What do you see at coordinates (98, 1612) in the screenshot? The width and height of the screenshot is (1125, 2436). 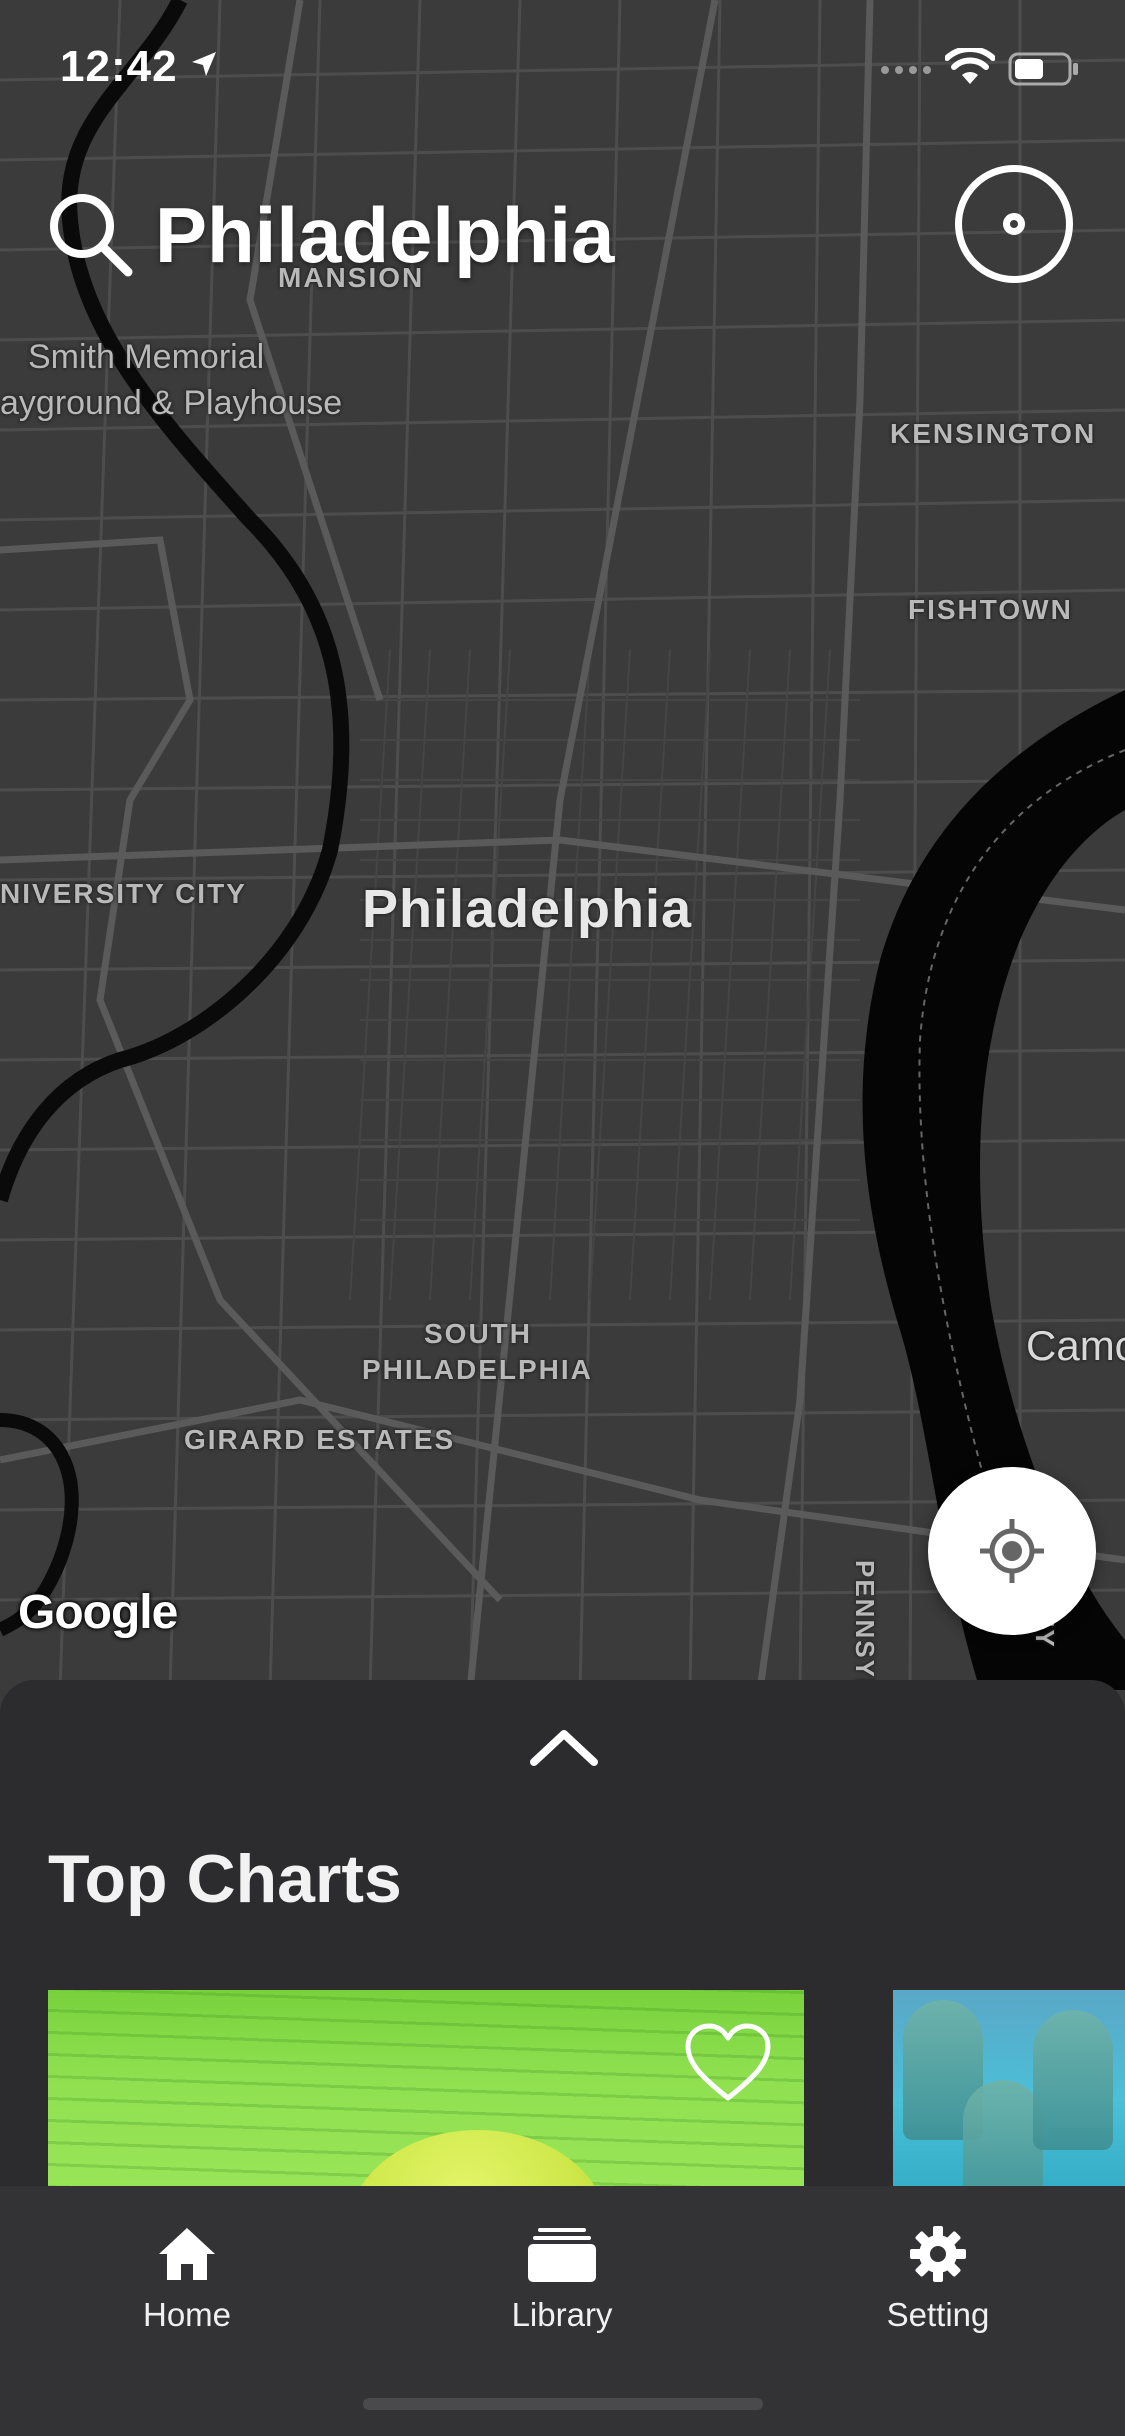 I see `google-attribution: Google` at bounding box center [98, 1612].